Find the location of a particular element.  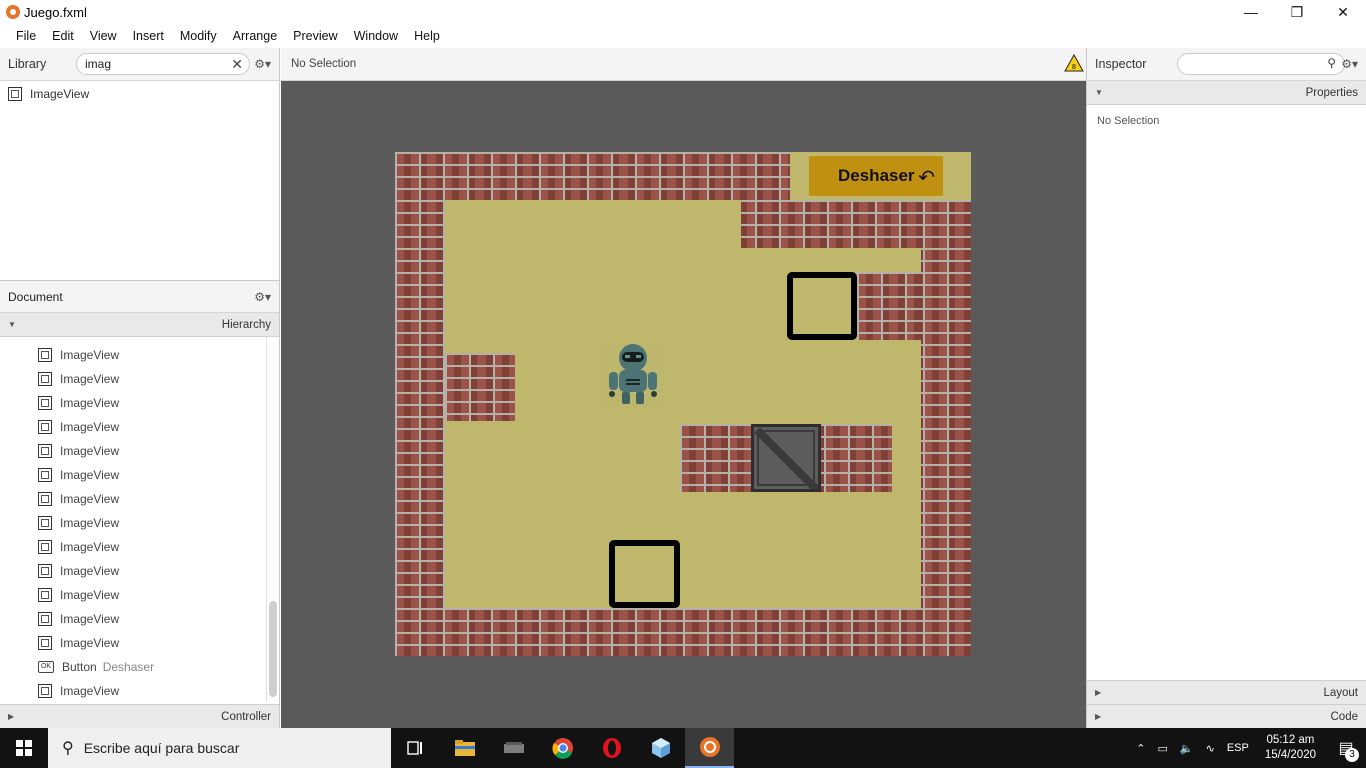

battery-icon: ▭ is located at coordinates (1162, 748).